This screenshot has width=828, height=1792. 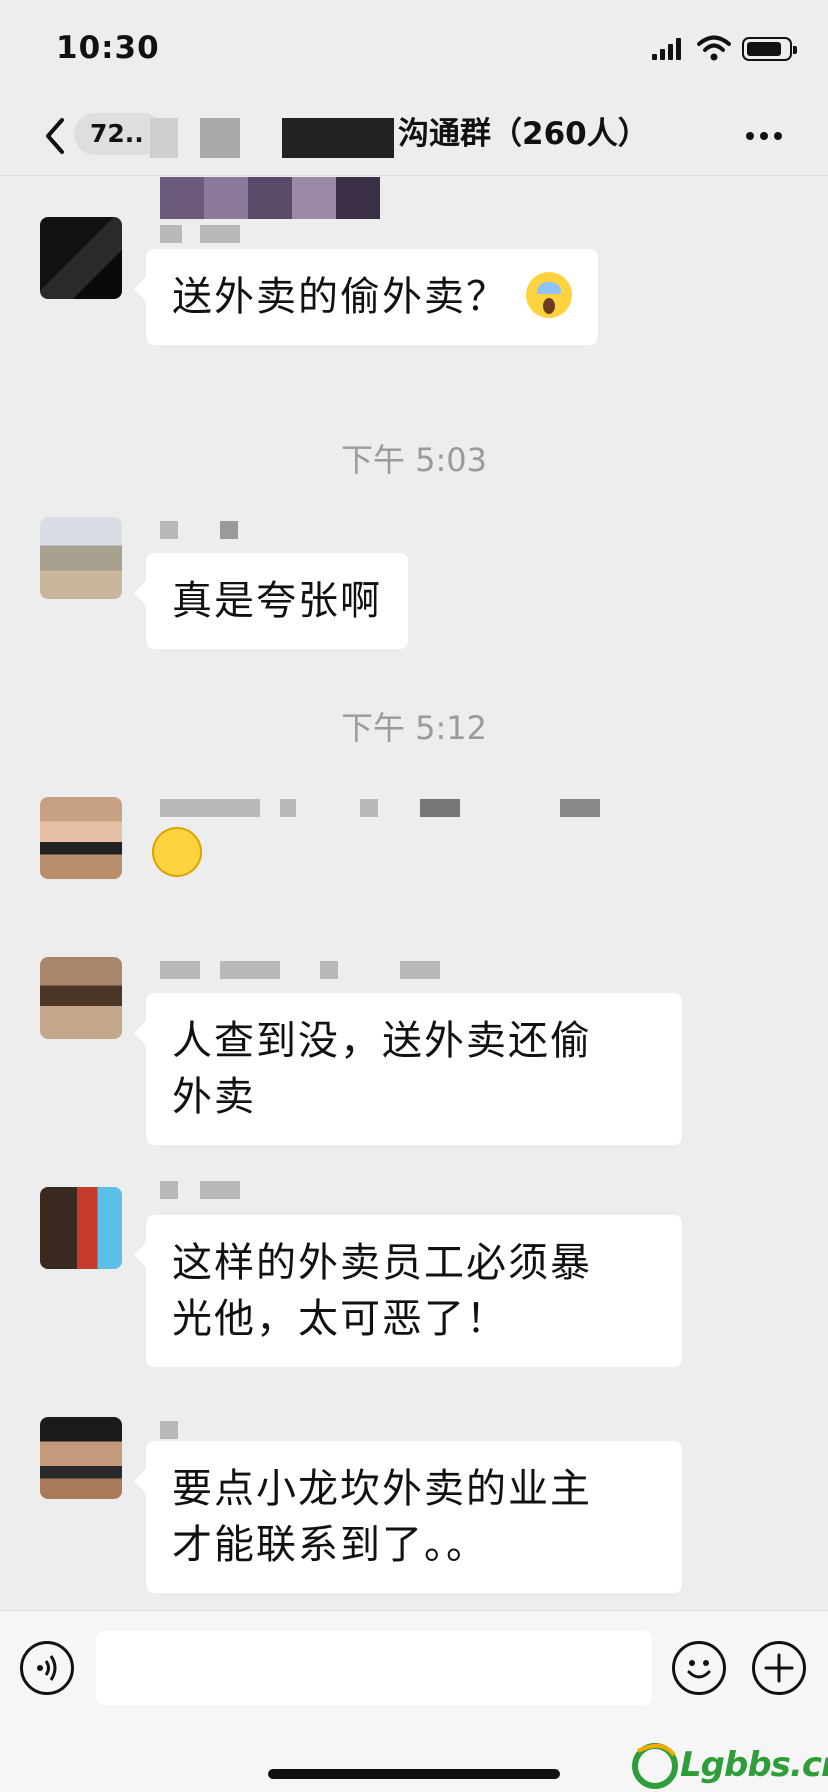 What do you see at coordinates (414, 1774) in the screenshot?
I see `home-indicator` at bounding box center [414, 1774].